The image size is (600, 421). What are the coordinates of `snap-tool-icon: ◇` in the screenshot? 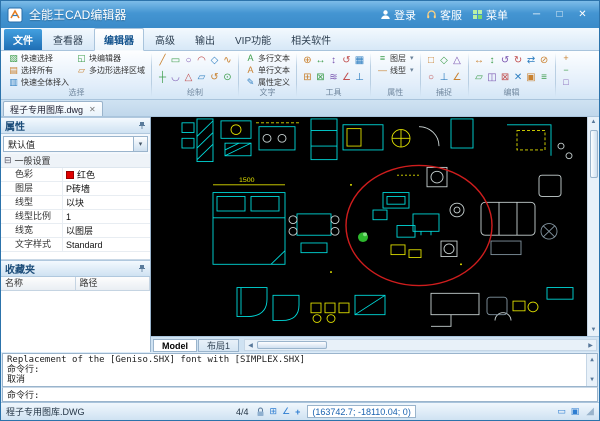 It's located at (444, 60).